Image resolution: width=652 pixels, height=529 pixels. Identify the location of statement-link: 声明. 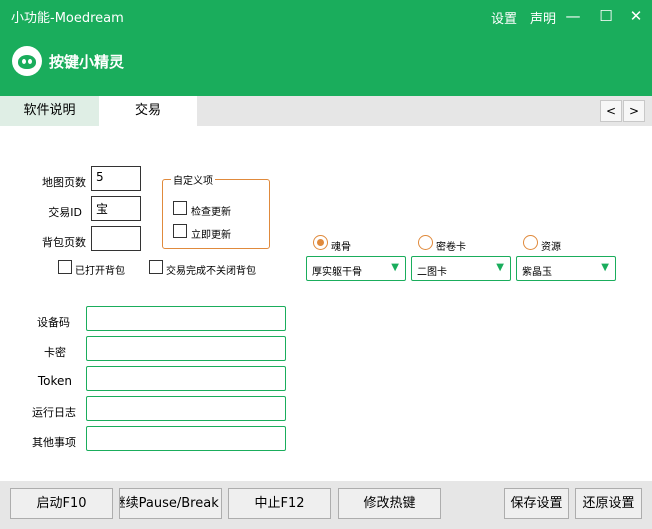
(543, 17).